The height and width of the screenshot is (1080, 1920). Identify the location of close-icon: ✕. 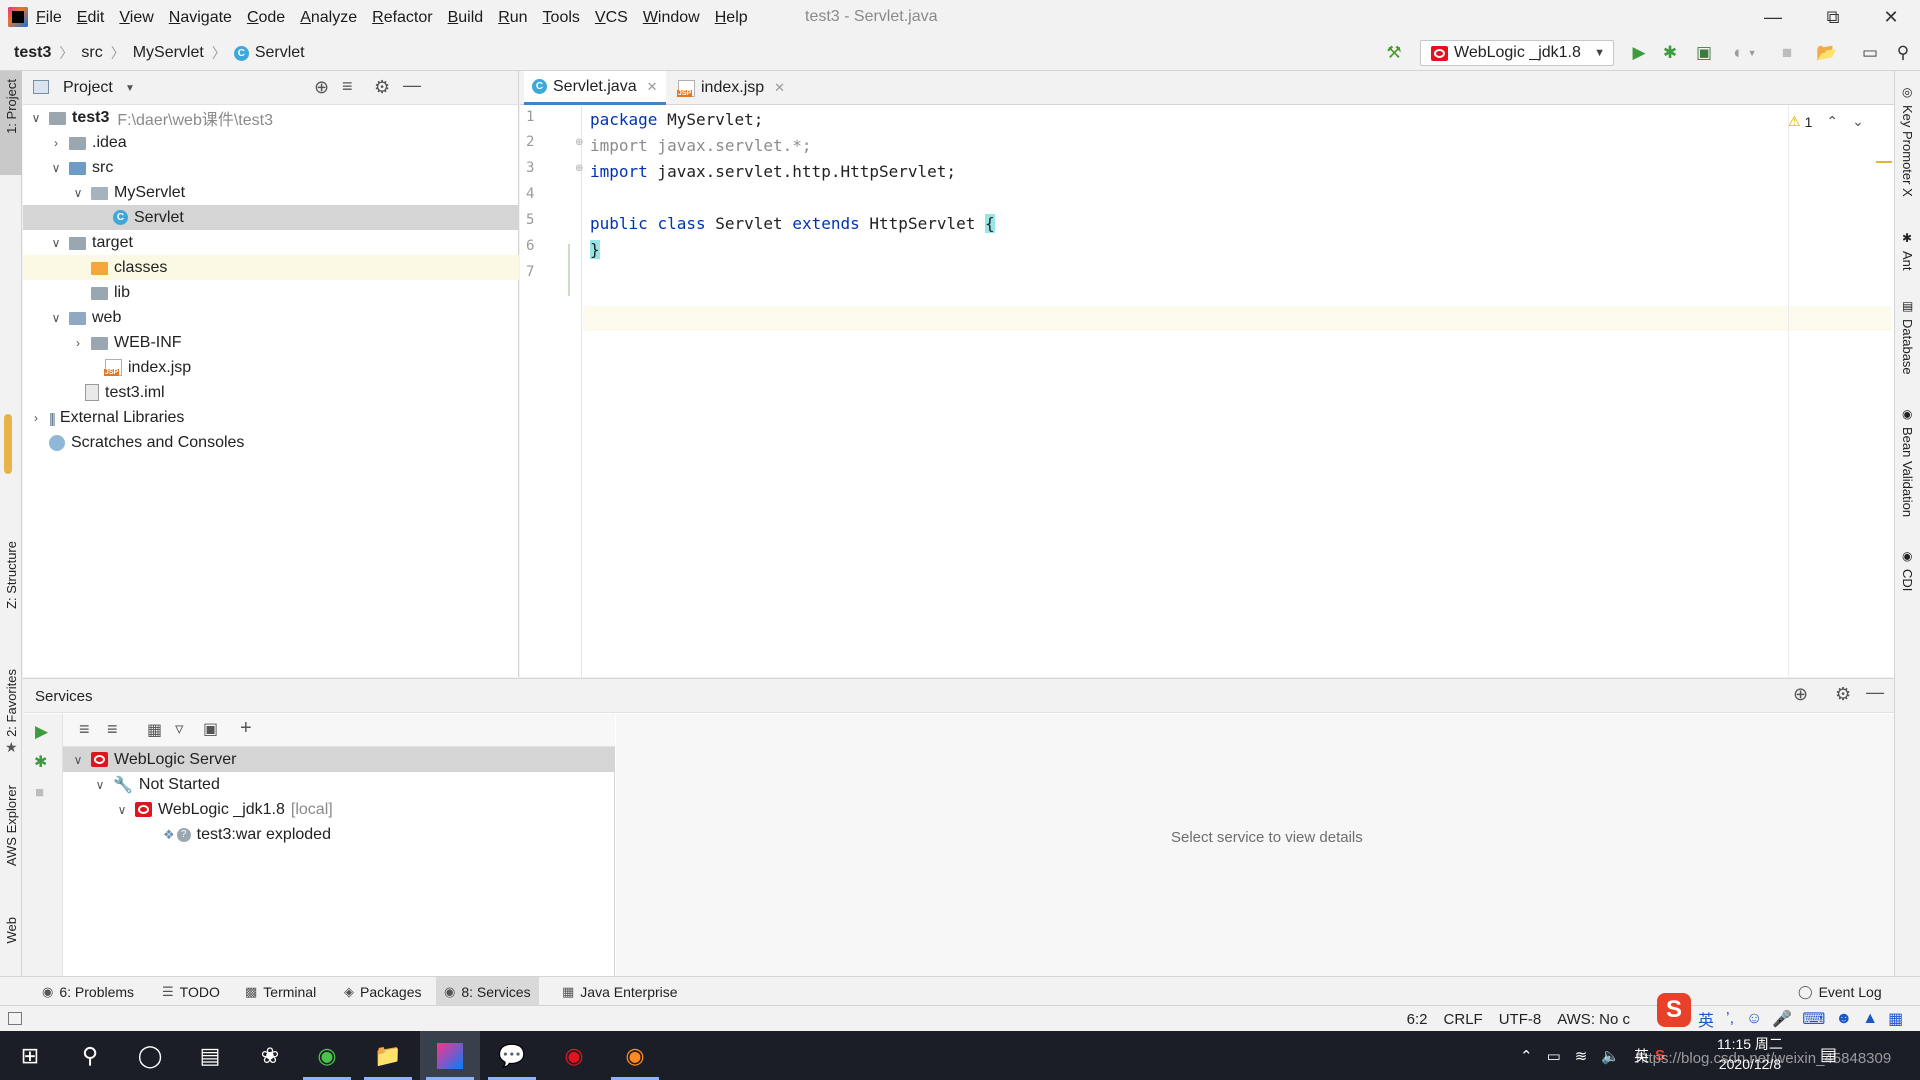
(779, 88).